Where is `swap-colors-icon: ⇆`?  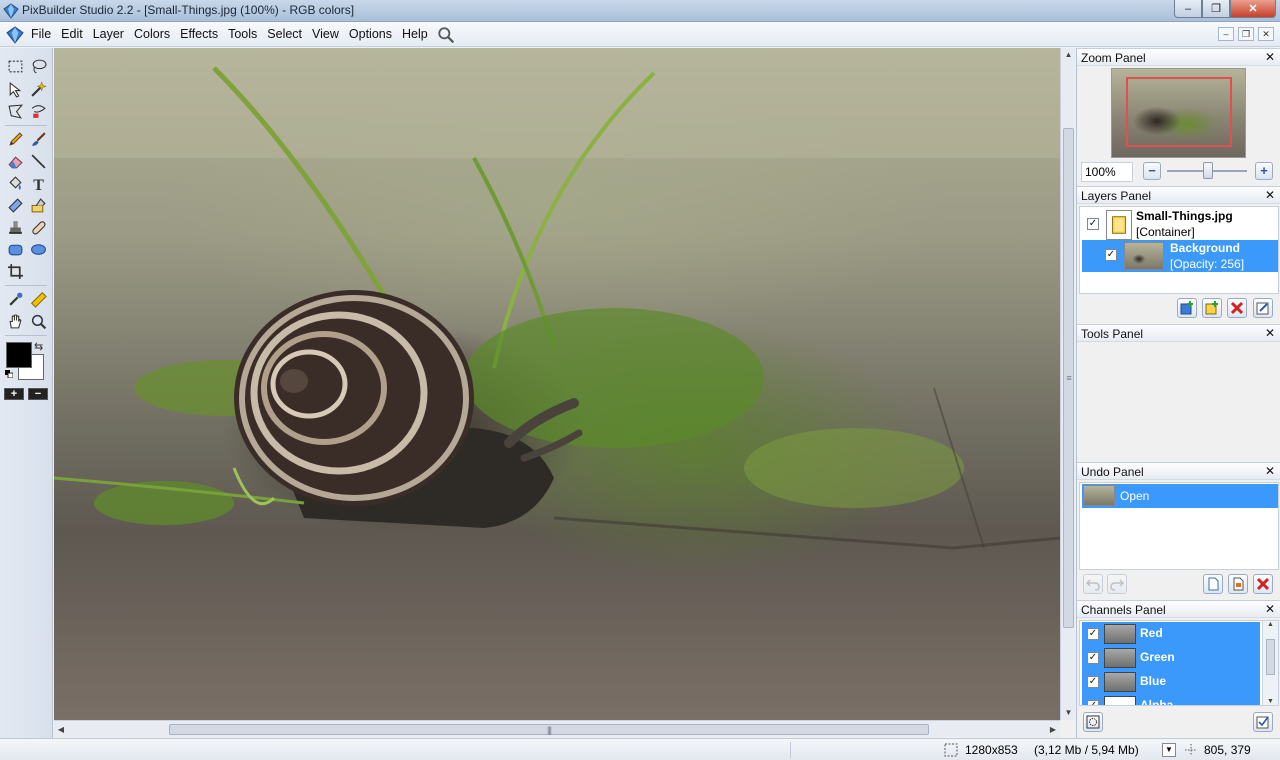
swap-colors-icon: ⇆ is located at coordinates (38, 346).